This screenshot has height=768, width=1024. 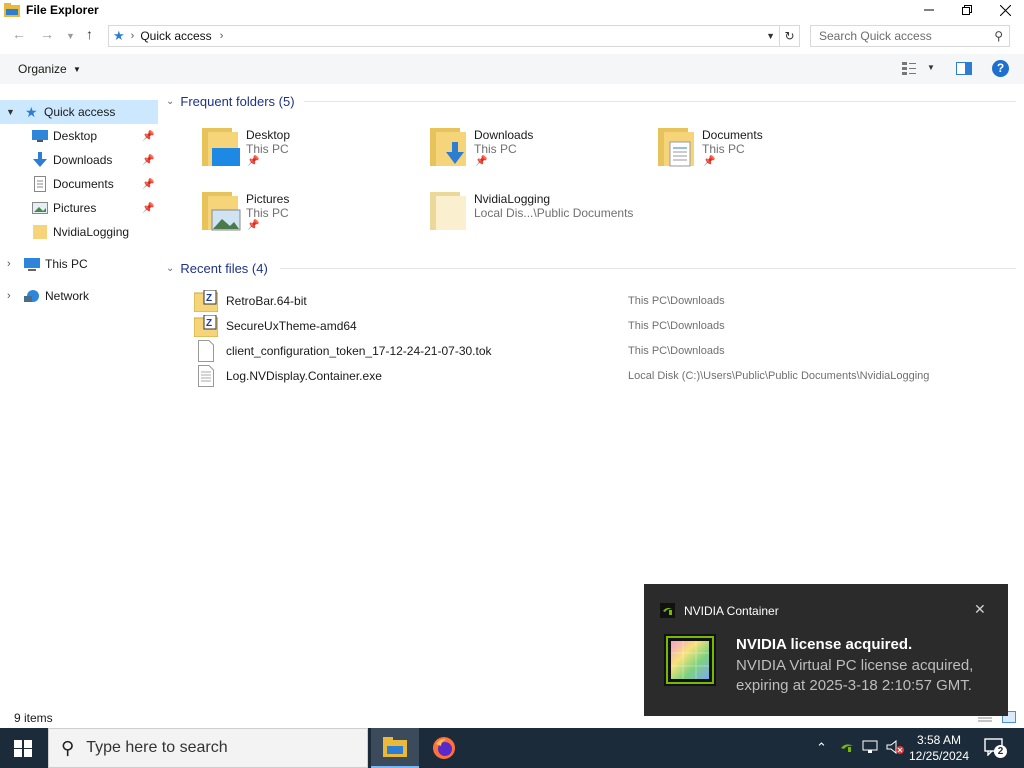 I want to click on organize-label: Organize, so click(x=42, y=69).